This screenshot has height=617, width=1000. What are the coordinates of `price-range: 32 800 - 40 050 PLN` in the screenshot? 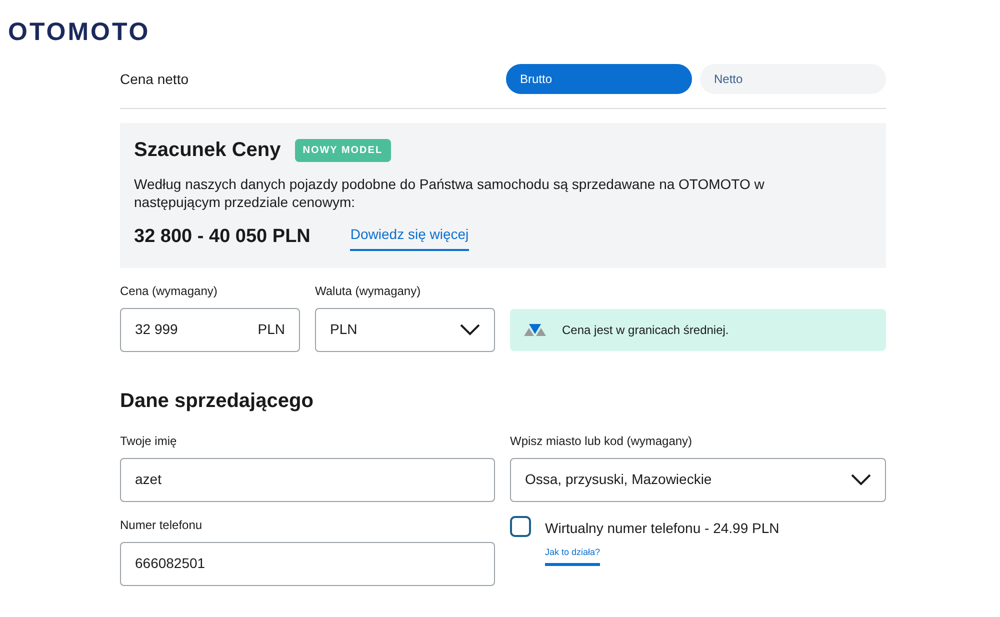 It's located at (222, 237).